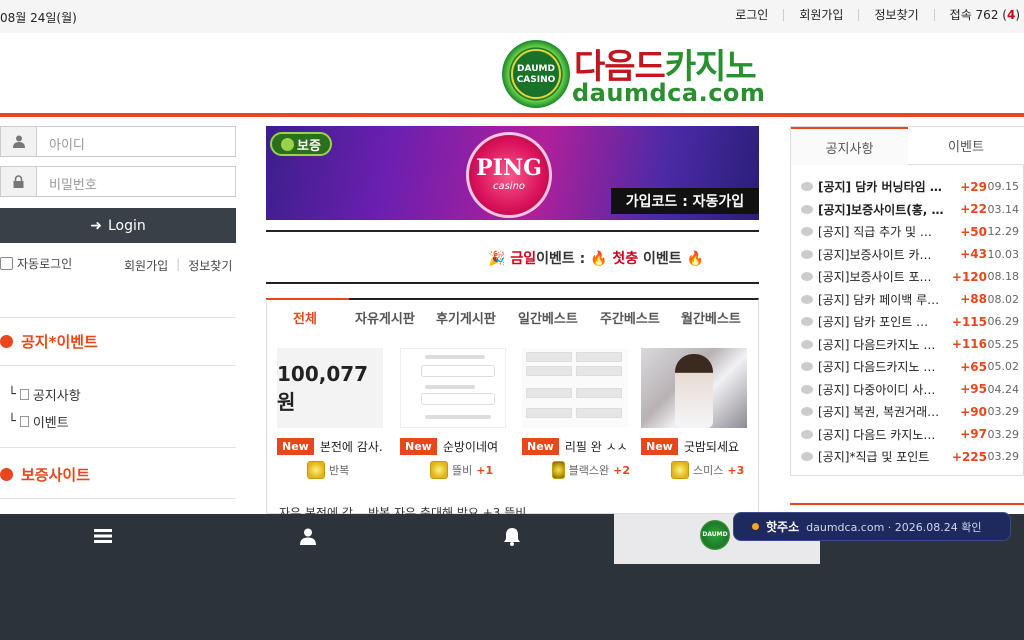 The width and height of the screenshot is (1024, 640). Describe the element at coordinates (1003, 231) in the screenshot. I see `notice-date: 12.29` at that location.